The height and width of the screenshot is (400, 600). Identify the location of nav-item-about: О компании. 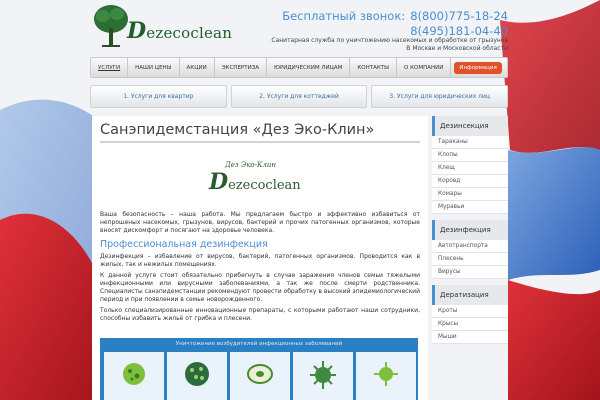
(424, 67).